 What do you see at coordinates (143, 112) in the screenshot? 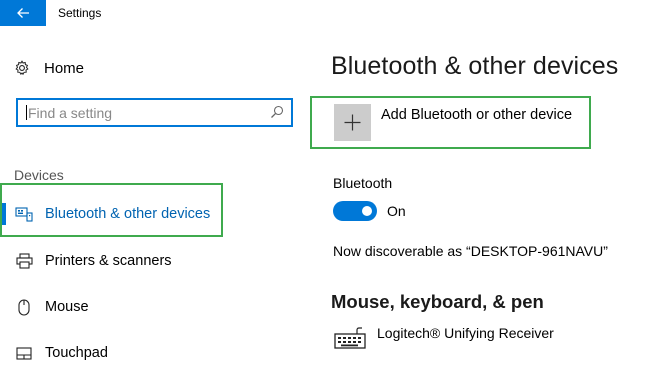
I see `search-input` at bounding box center [143, 112].